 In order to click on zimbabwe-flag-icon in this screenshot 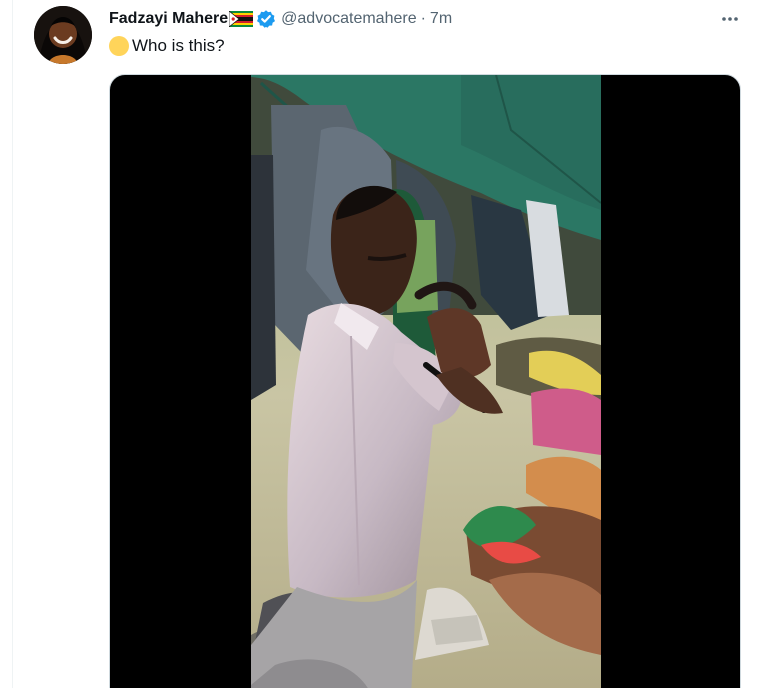, I will do `click(241, 19)`.